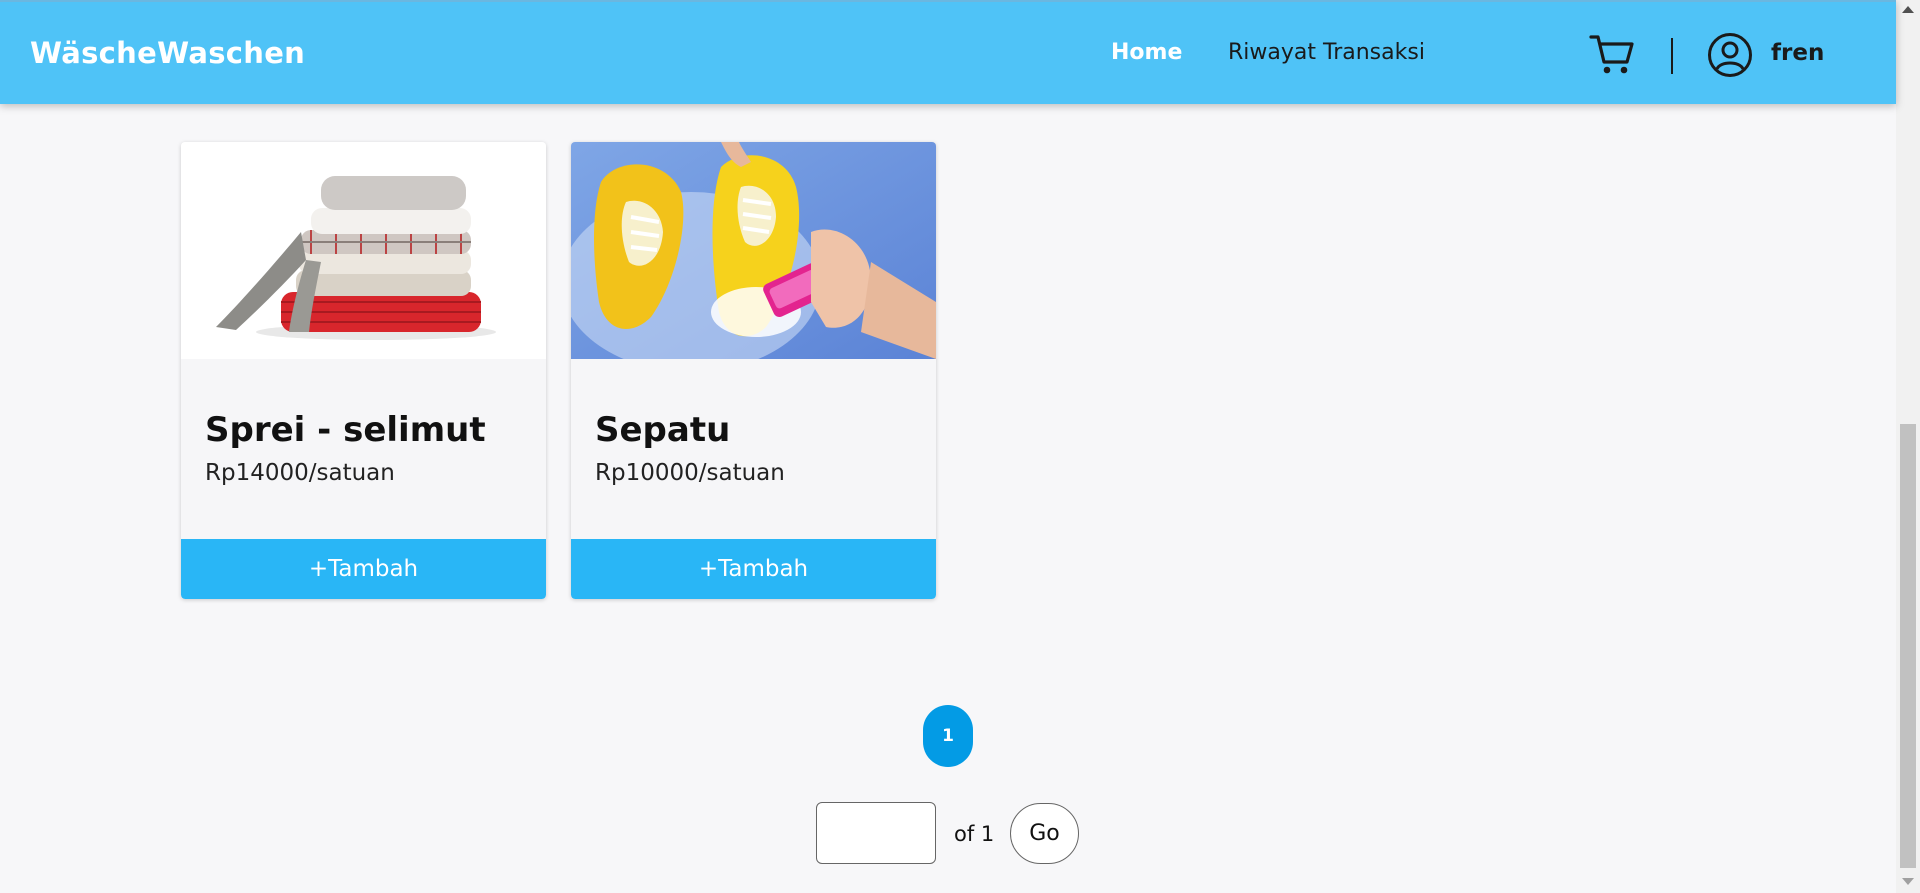 The image size is (1920, 893). I want to click on product-price: Rp14000/satuan, so click(300, 473).